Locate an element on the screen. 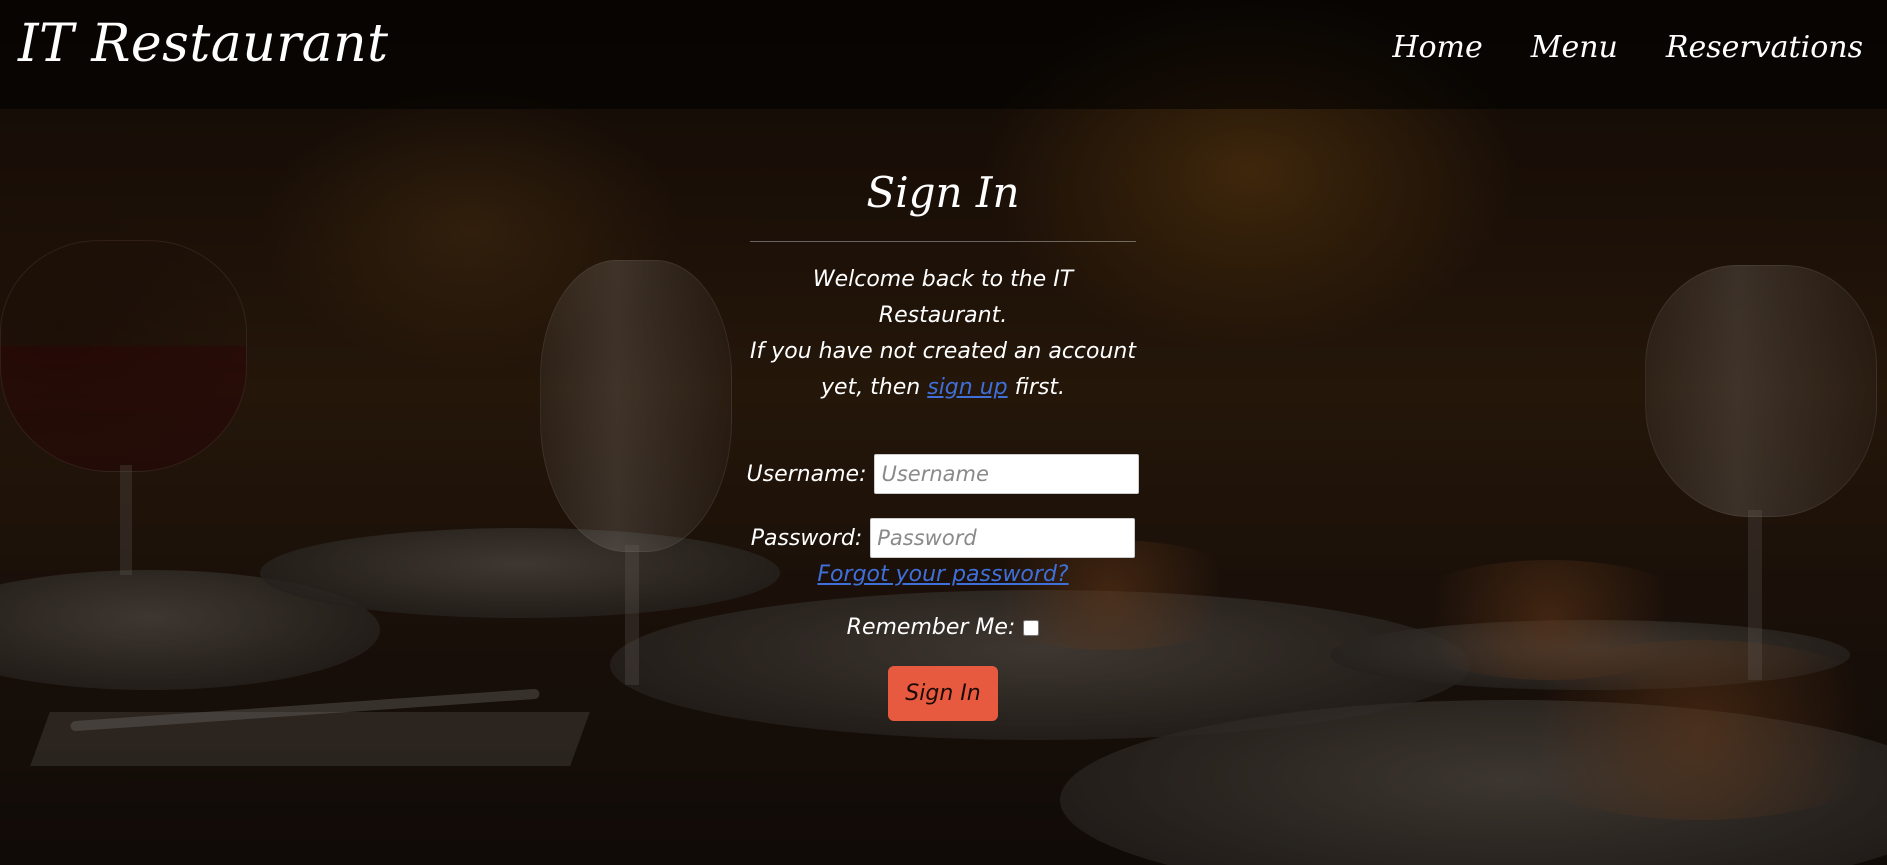 This screenshot has width=1887, height=865. username-row: Username: is located at coordinates (943, 474).